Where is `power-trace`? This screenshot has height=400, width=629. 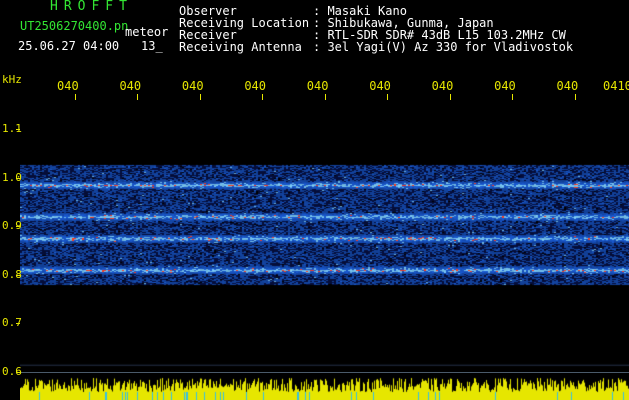 power-trace is located at coordinates (324, 387).